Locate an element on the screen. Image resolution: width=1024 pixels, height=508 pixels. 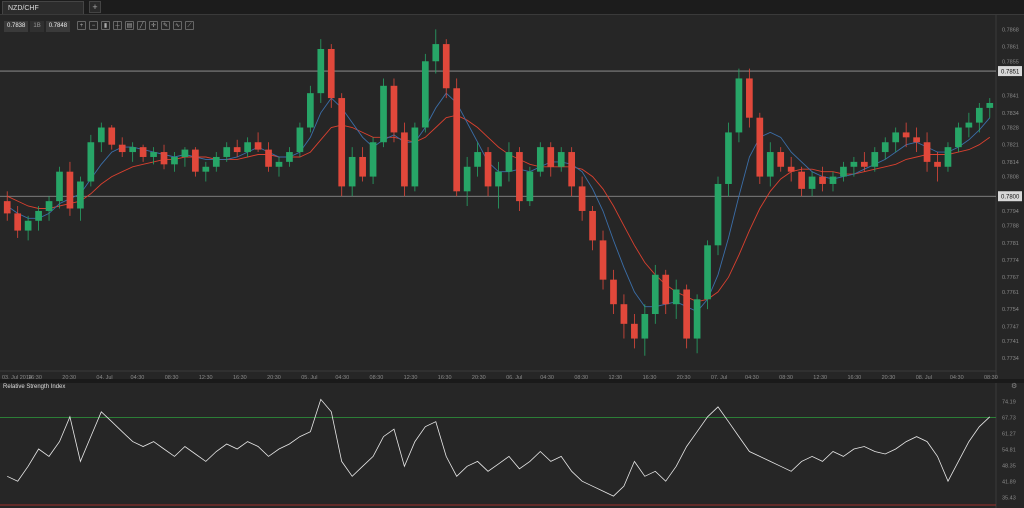
price-tick-label: 0.7761 is located at coordinates (1010, 293).